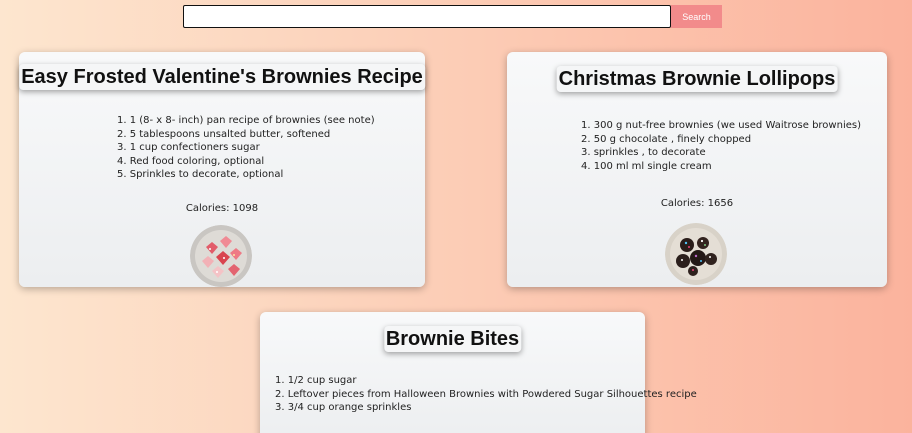  What do you see at coordinates (343, 408) in the screenshot?
I see `ingredient-item: 3. 3/4 cup orange sprinkles` at bounding box center [343, 408].